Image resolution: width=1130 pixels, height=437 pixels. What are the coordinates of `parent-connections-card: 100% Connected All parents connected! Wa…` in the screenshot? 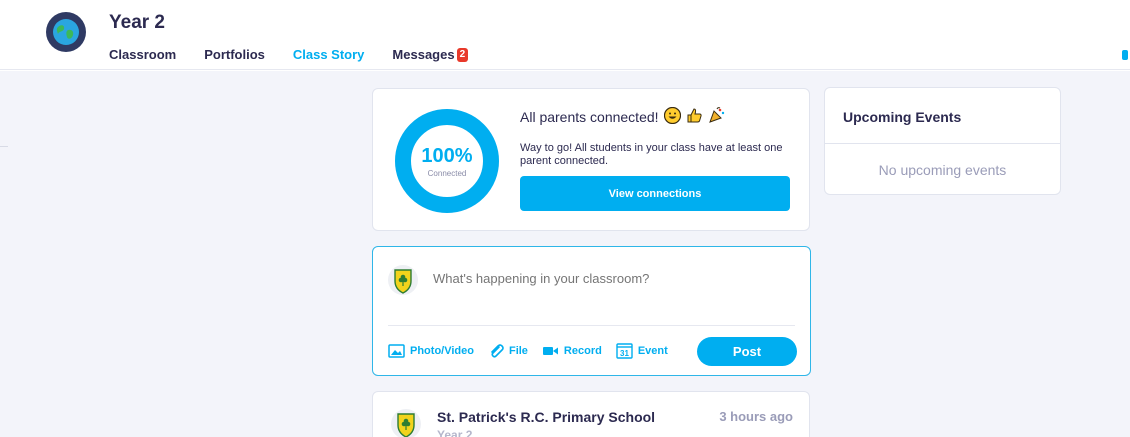 It's located at (591, 159).